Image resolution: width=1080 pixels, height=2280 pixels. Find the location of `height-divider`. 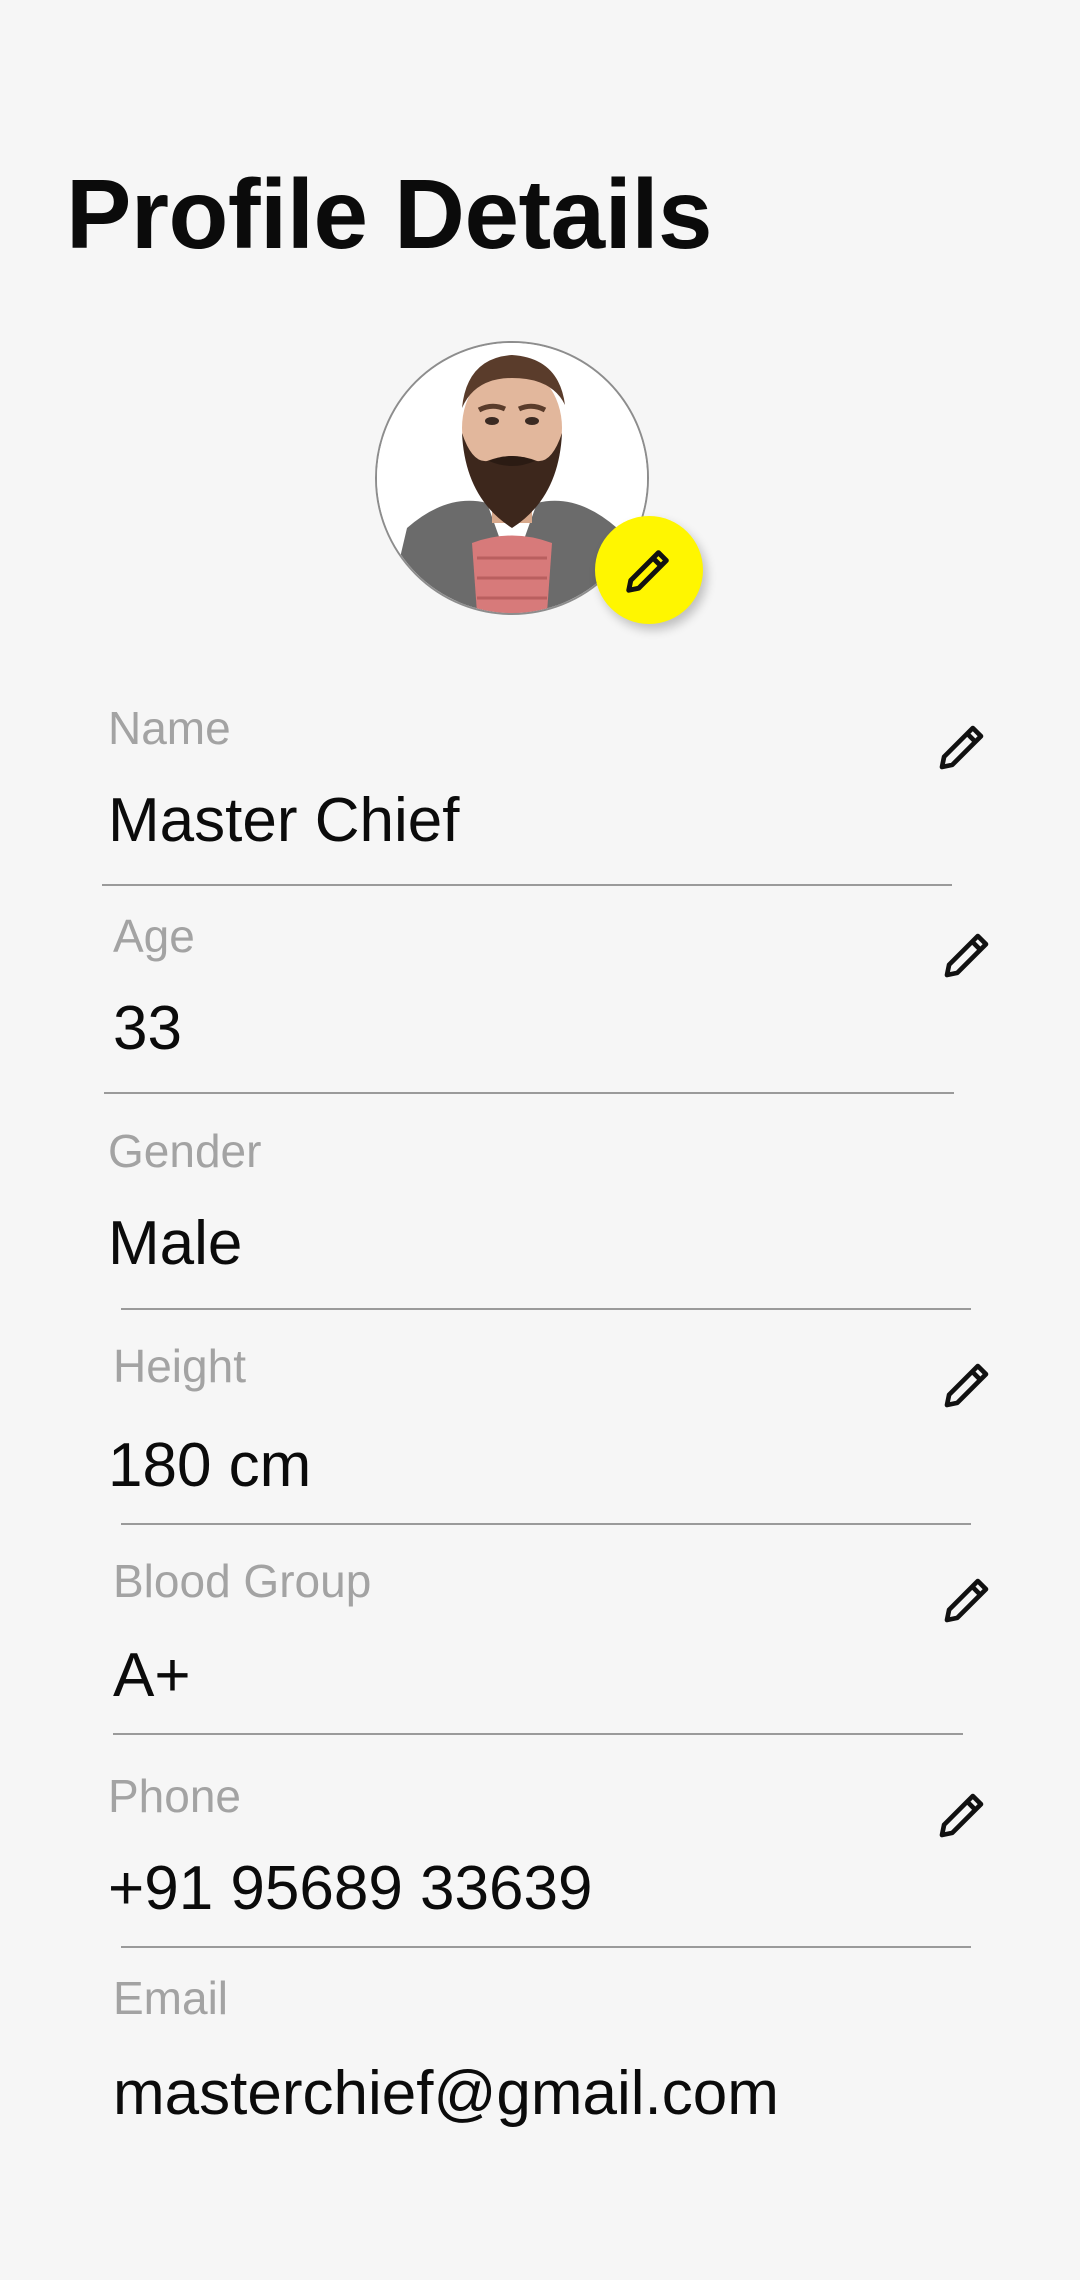

height-divider is located at coordinates (546, 1524).